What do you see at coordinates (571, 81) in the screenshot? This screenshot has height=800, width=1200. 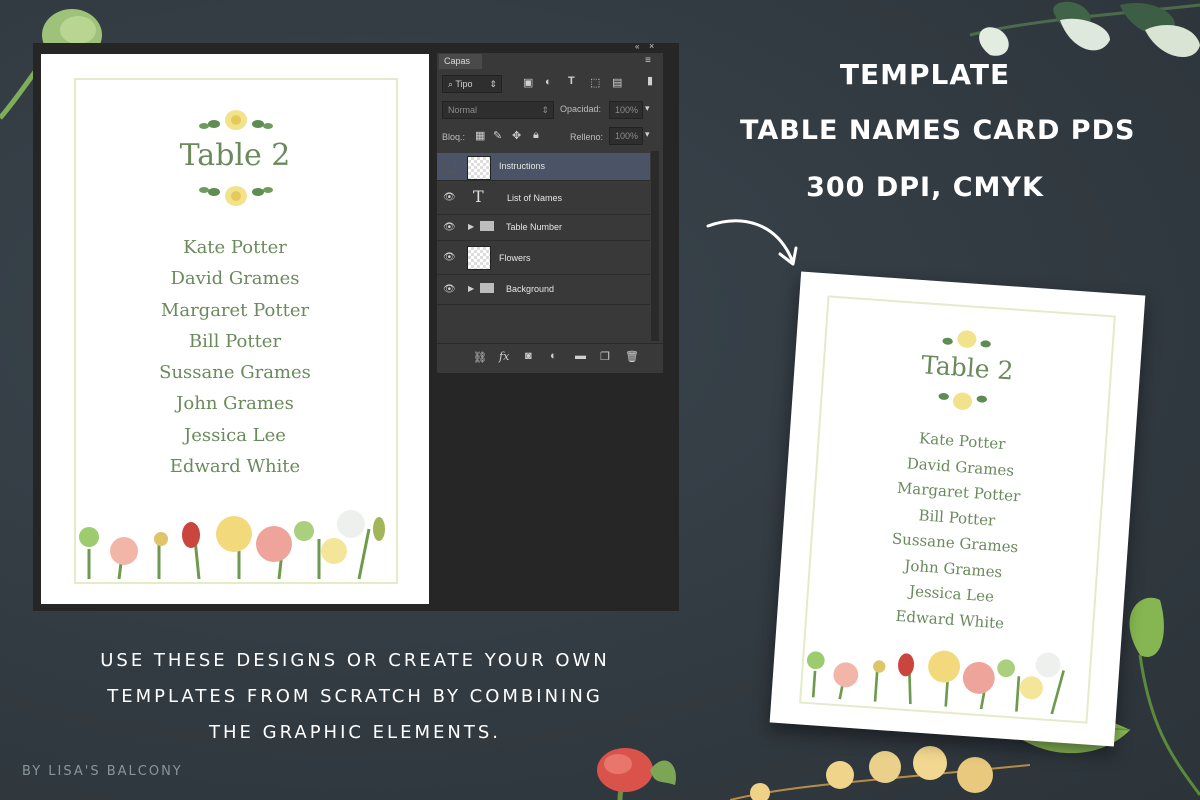 I see `filter-type-icon: T` at bounding box center [571, 81].